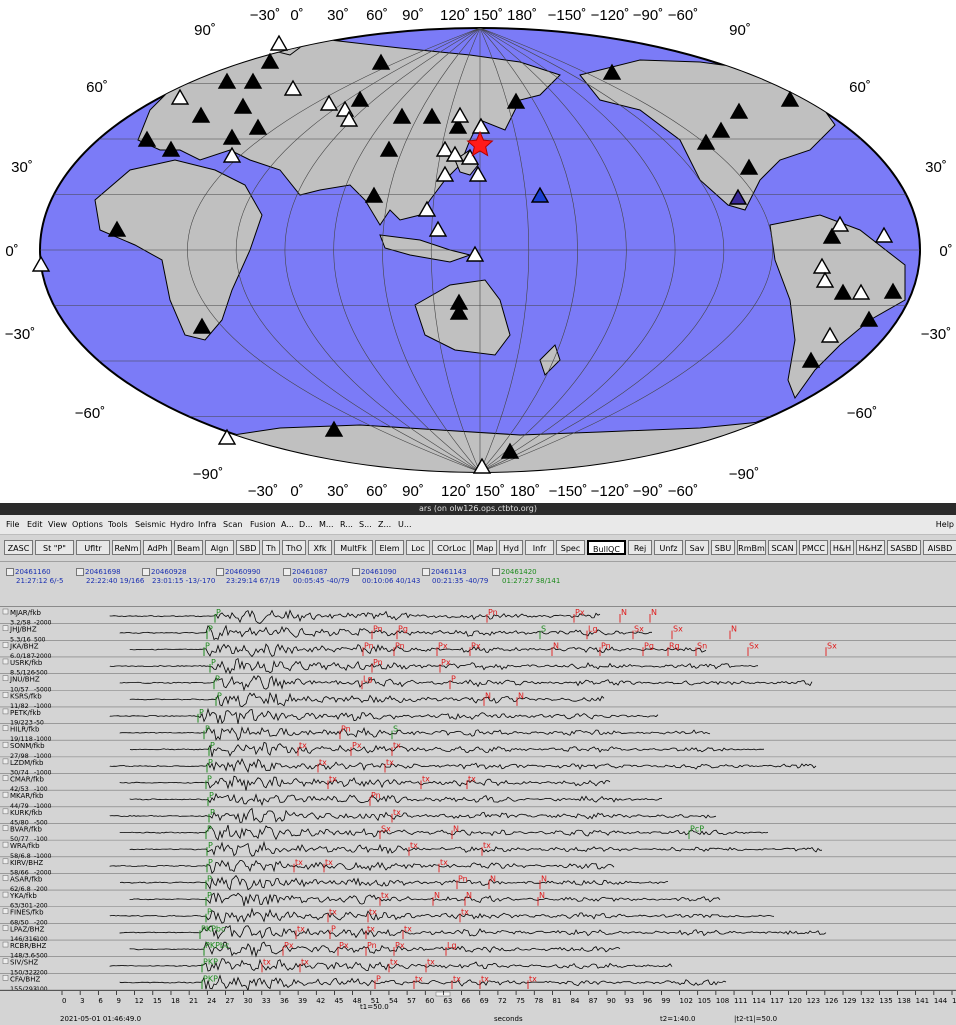  I want to click on channel-row: KSRS/fkb11/82 -1000P N N, so click(478, 700).